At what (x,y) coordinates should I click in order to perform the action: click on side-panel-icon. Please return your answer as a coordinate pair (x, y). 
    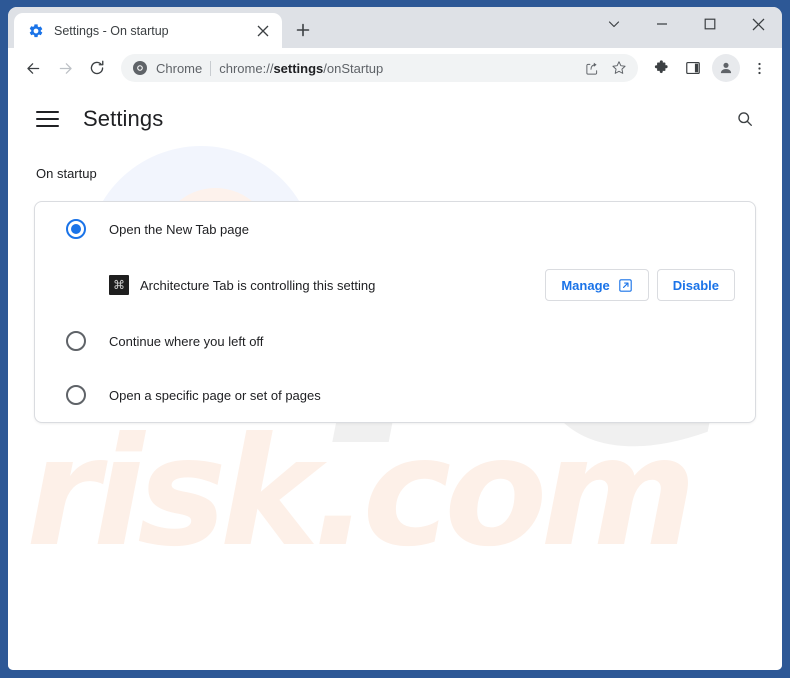
    Looking at the image, I should click on (693, 68).